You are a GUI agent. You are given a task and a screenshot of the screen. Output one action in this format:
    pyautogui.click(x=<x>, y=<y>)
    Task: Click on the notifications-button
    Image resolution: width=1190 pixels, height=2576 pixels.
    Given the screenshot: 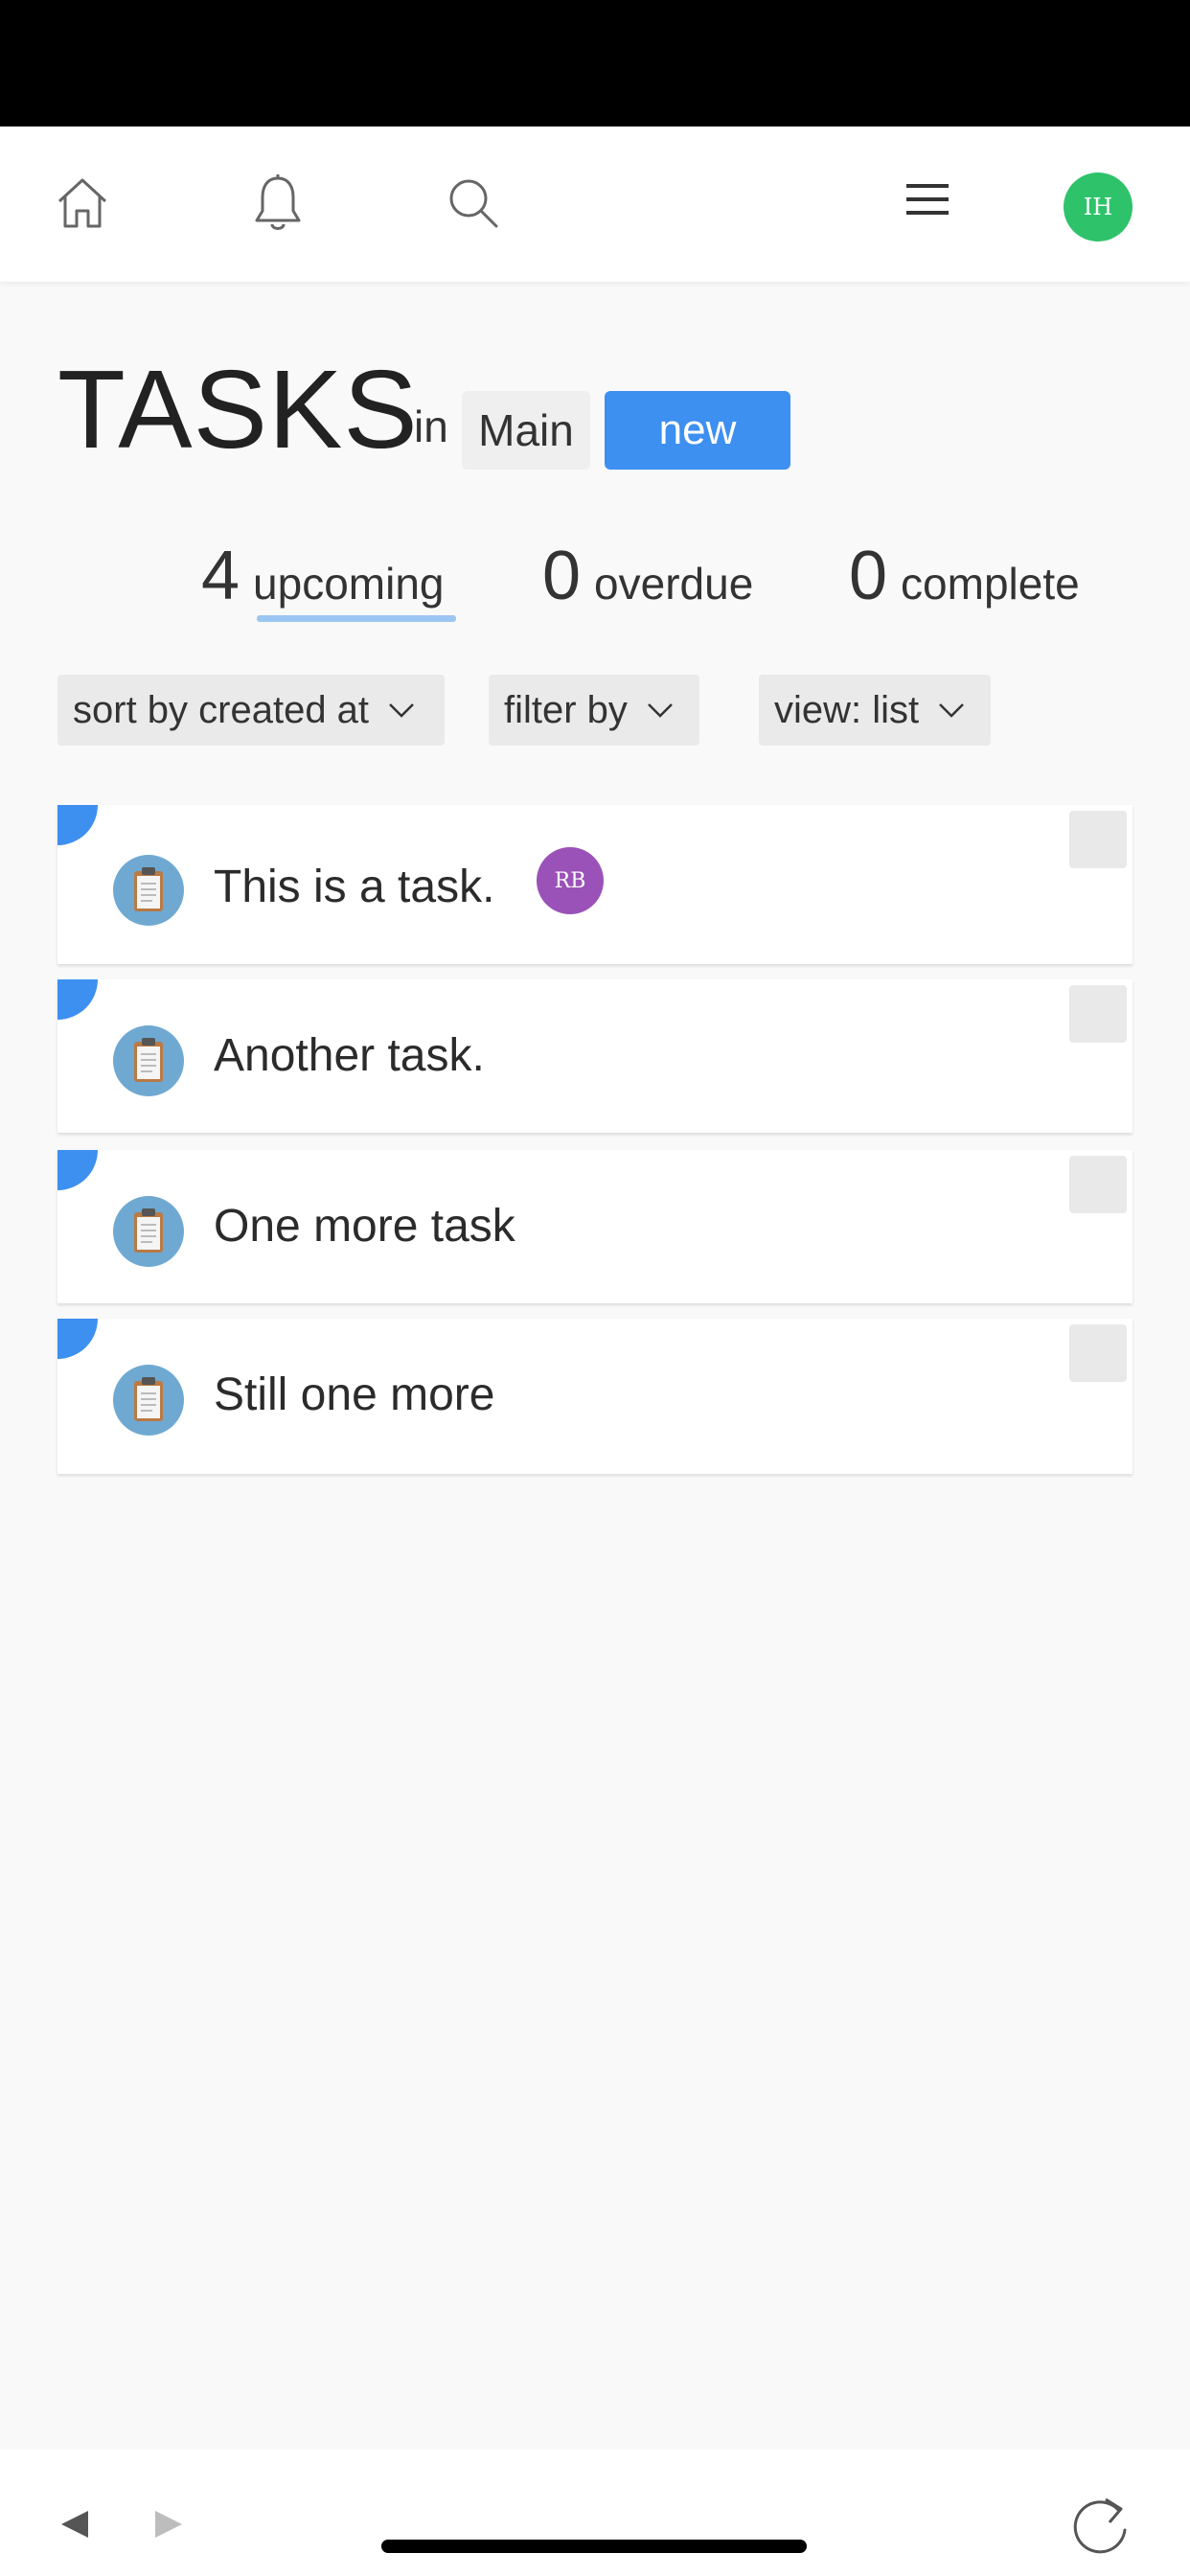 What is the action you would take?
    pyautogui.click(x=278, y=203)
    